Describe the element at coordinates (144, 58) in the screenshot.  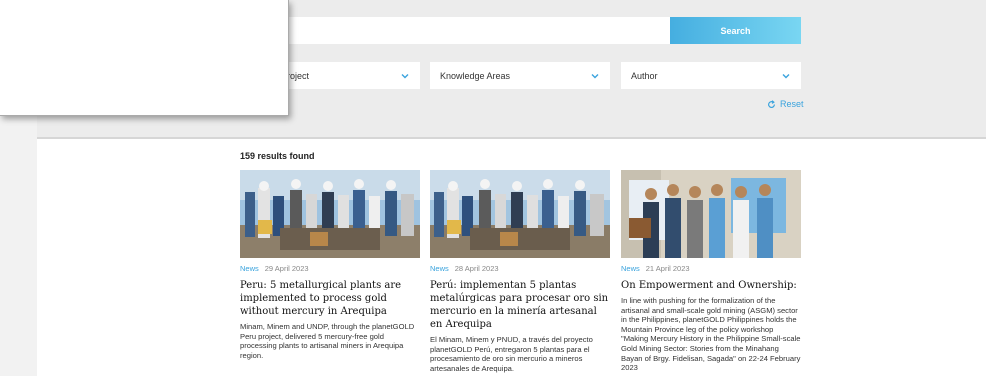
I see `overlay-popup` at that location.